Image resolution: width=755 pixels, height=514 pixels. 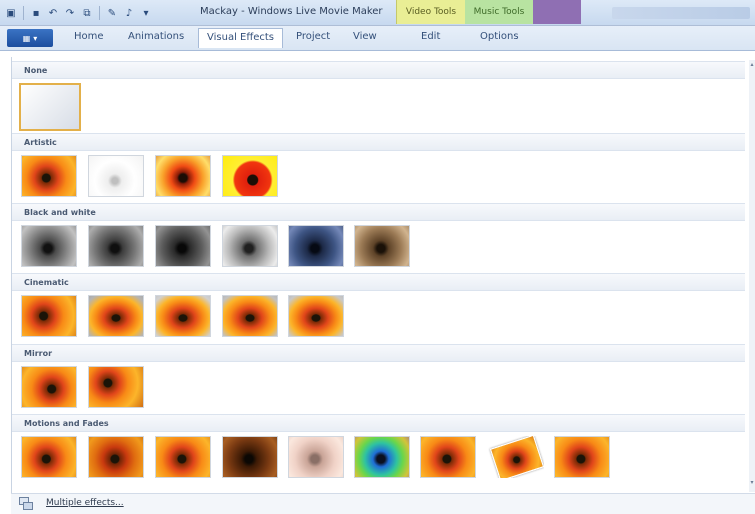 I want to click on section-header-black-and-white: Black and white, so click(x=378, y=212).